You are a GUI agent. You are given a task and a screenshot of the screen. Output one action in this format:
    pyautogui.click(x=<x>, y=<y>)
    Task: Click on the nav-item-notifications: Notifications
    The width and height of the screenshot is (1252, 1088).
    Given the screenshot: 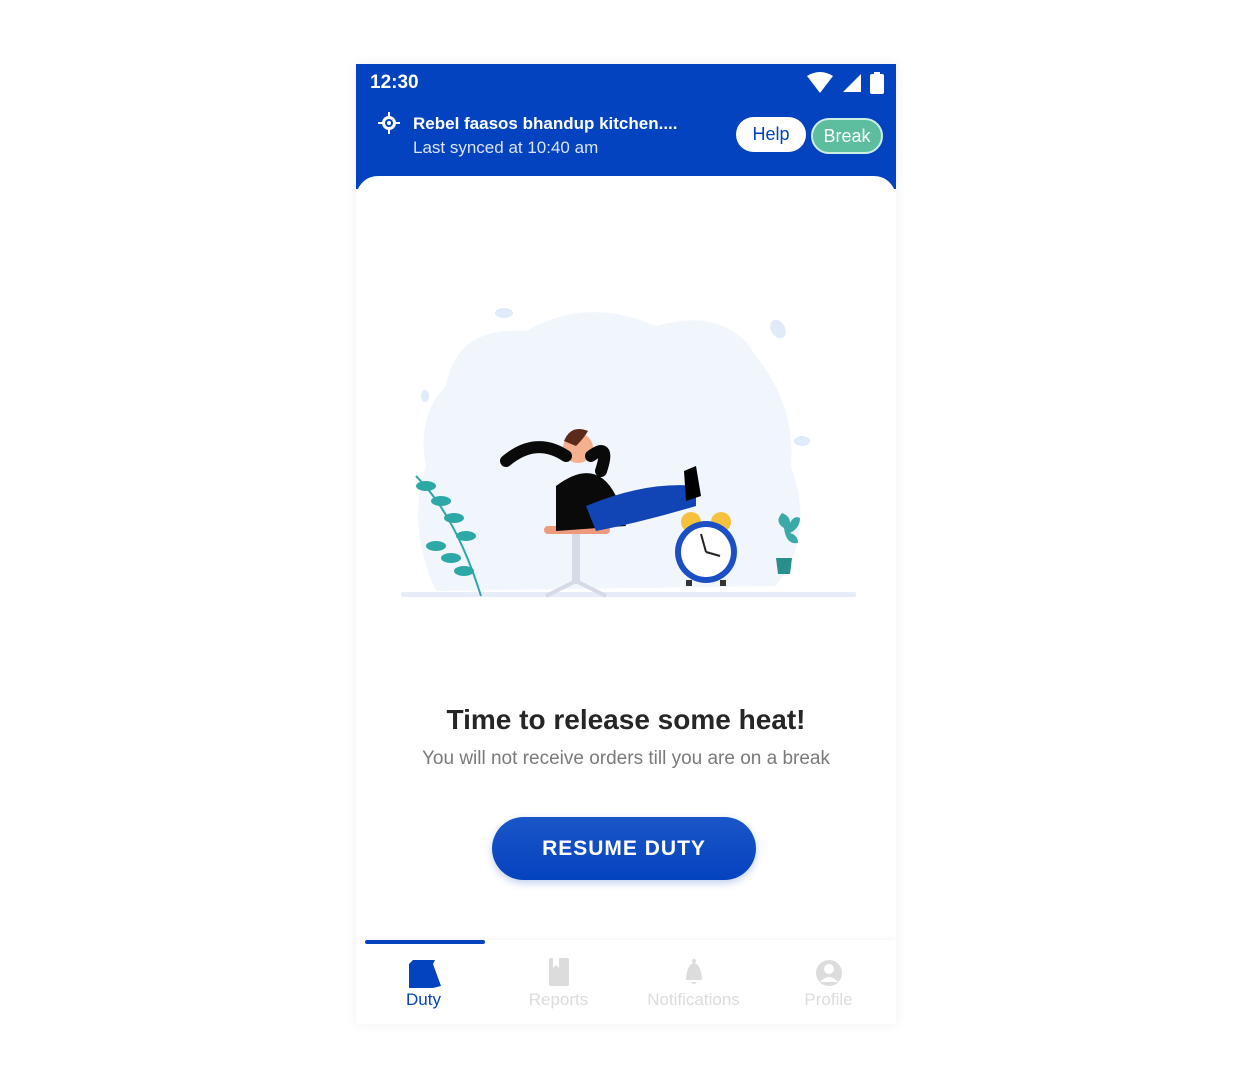 What is the action you would take?
    pyautogui.click(x=693, y=982)
    